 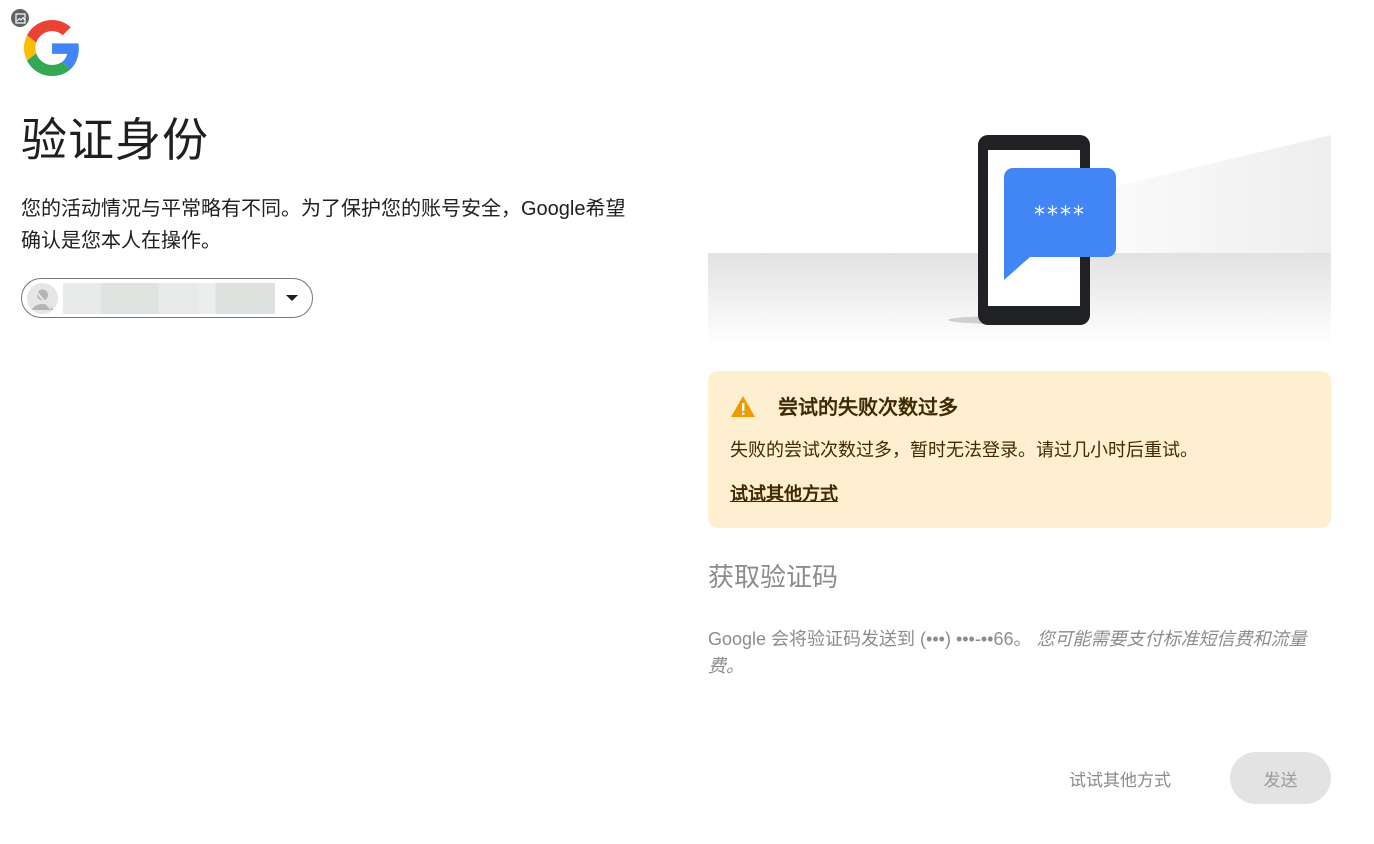 What do you see at coordinates (784, 494) in the screenshot?
I see `try-another-way-link: 试试其他方式` at bounding box center [784, 494].